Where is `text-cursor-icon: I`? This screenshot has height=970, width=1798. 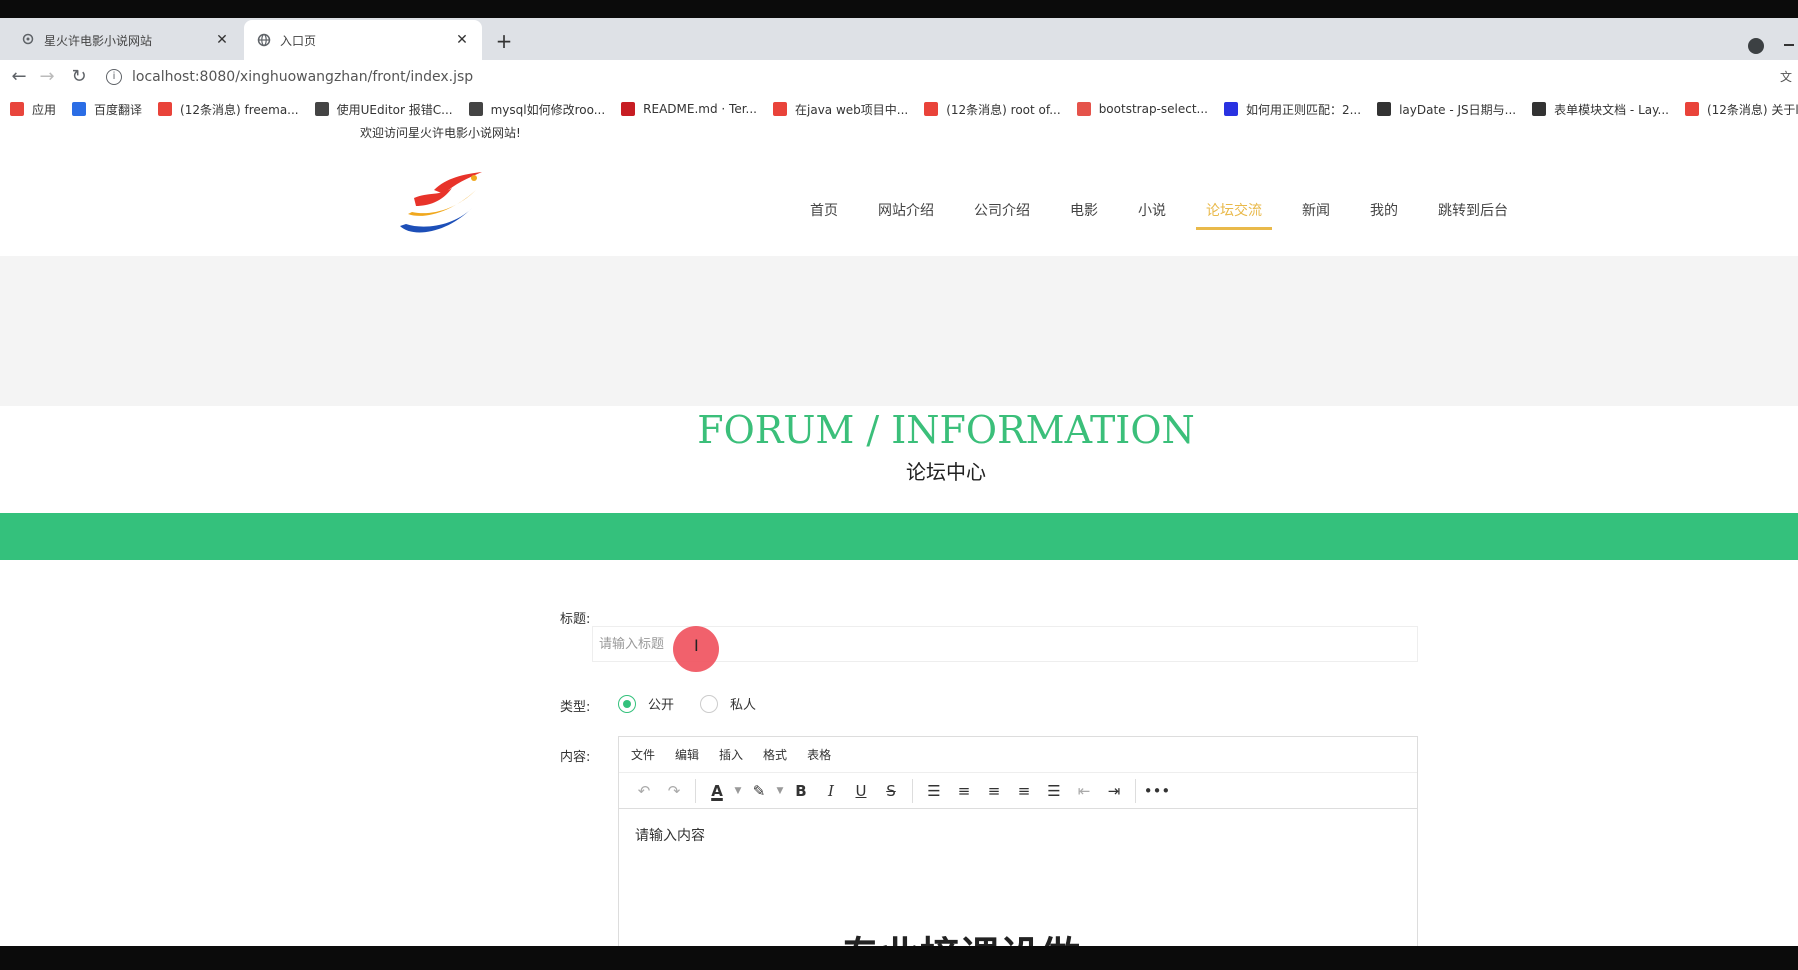 text-cursor-icon: I is located at coordinates (696, 645).